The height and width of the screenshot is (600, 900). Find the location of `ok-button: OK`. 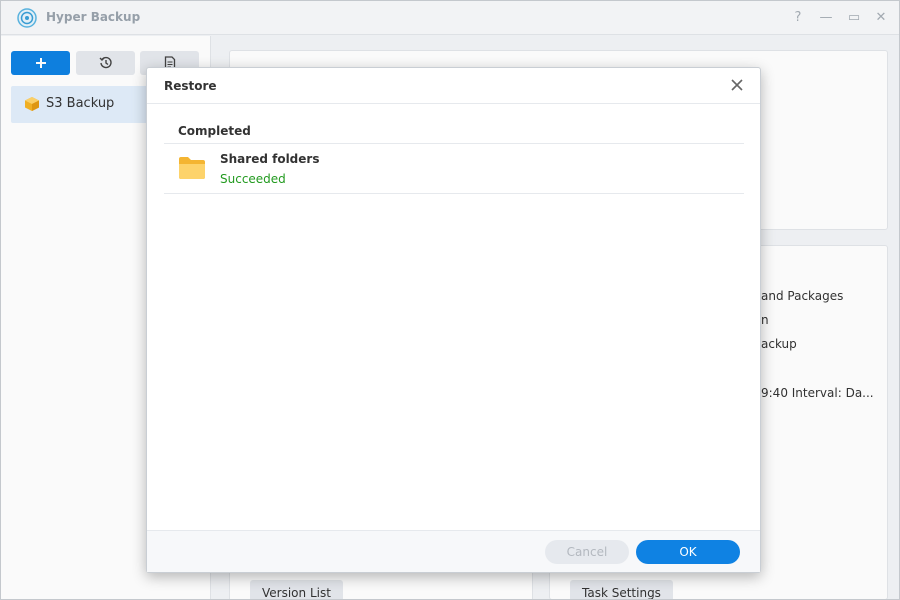

ok-button: OK is located at coordinates (688, 552).